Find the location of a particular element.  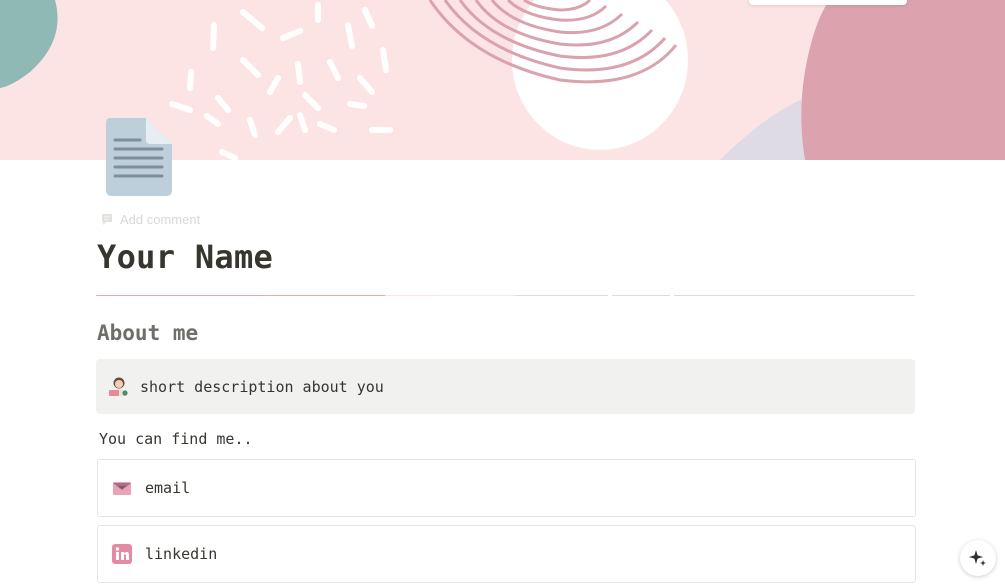

contact-intro: You can find me.. is located at coordinates (176, 439).